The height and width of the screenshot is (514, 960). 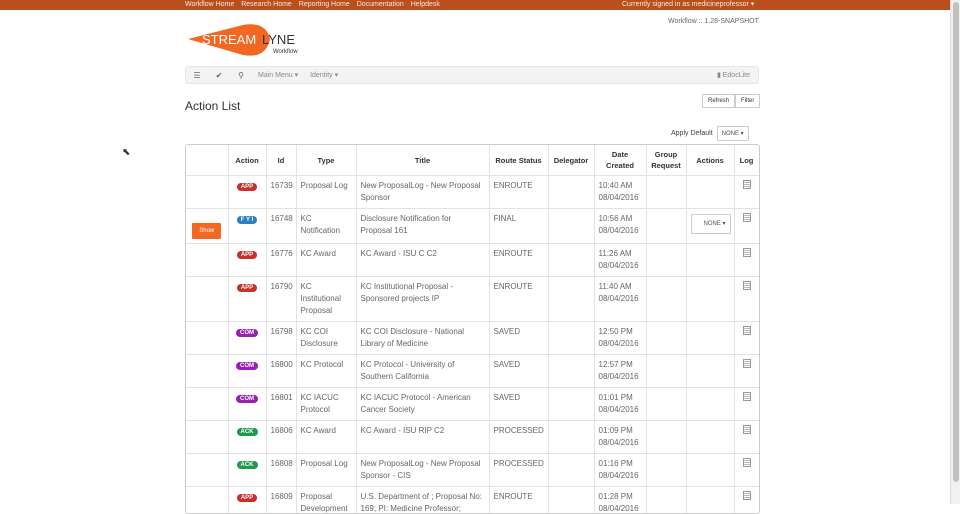 What do you see at coordinates (253, 43) in the screenshot?
I see `logo: STREAM LYNE Workflow` at bounding box center [253, 43].